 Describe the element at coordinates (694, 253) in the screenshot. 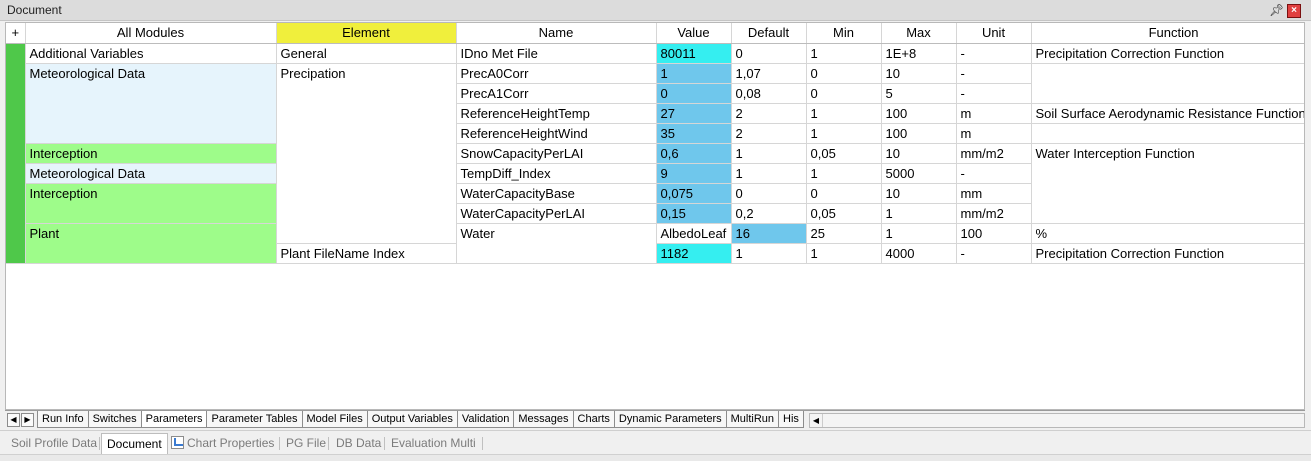

I see `value-cell: 1182` at that location.